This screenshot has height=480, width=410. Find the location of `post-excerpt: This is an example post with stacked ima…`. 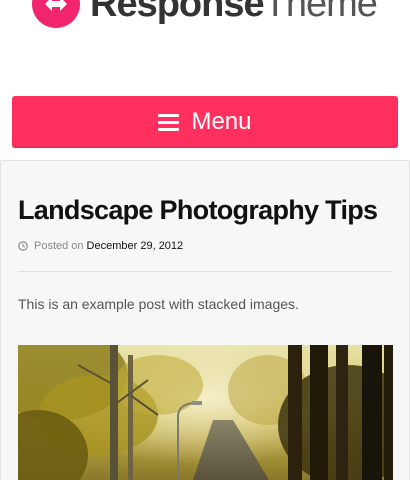

post-excerpt: This is an example post with stacked ima… is located at coordinates (158, 304).